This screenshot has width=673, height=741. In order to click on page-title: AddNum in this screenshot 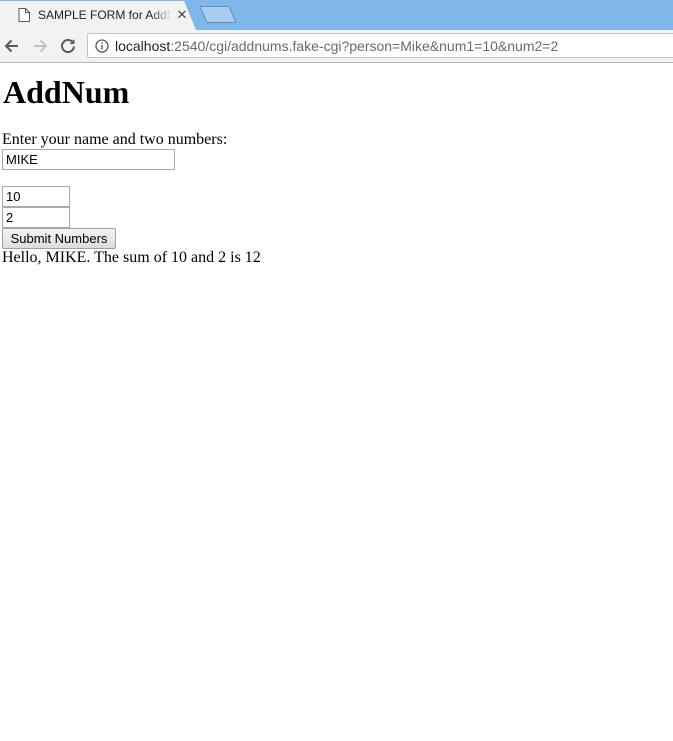, I will do `click(66, 92)`.